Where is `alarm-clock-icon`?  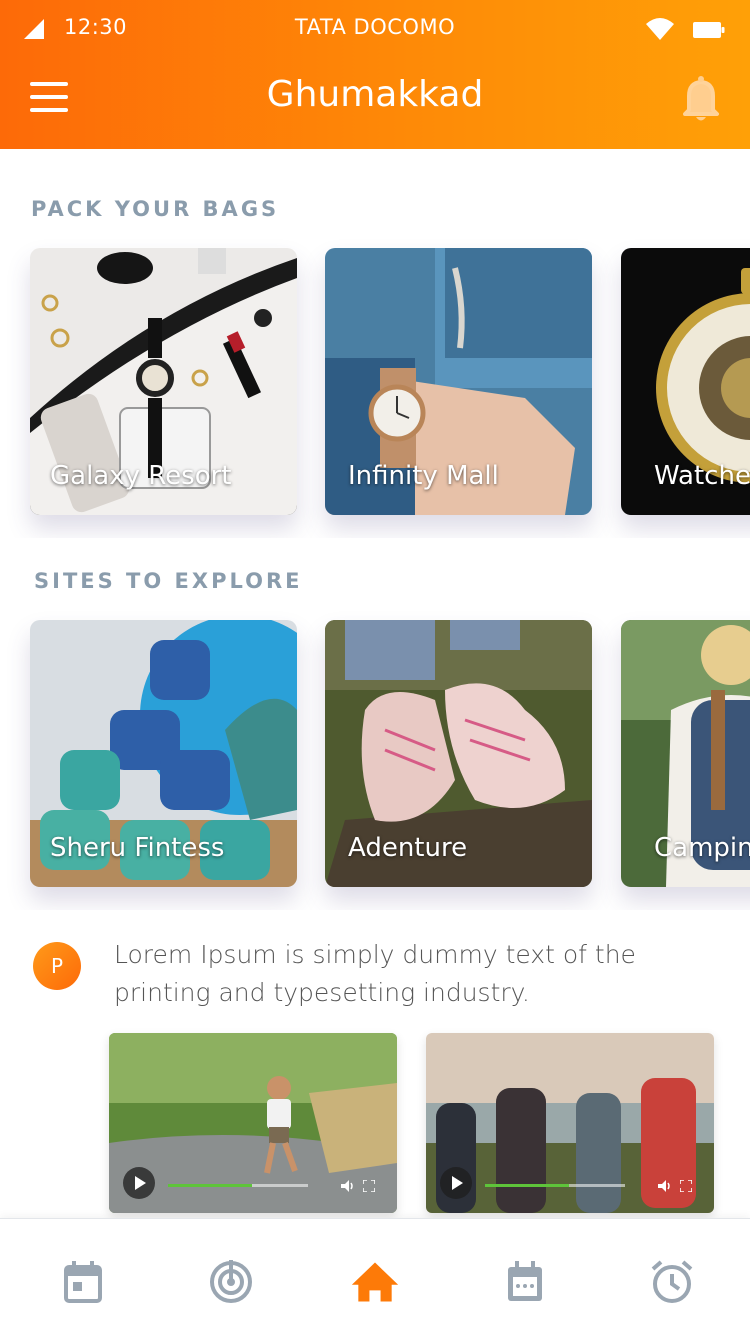 alarm-clock-icon is located at coordinates (672, 1282).